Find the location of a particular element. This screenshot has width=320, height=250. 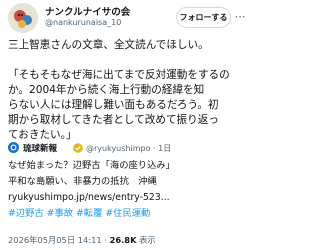

post-quote-line: らない人には理解し難い面もあるだろう。初 is located at coordinates (113, 105).